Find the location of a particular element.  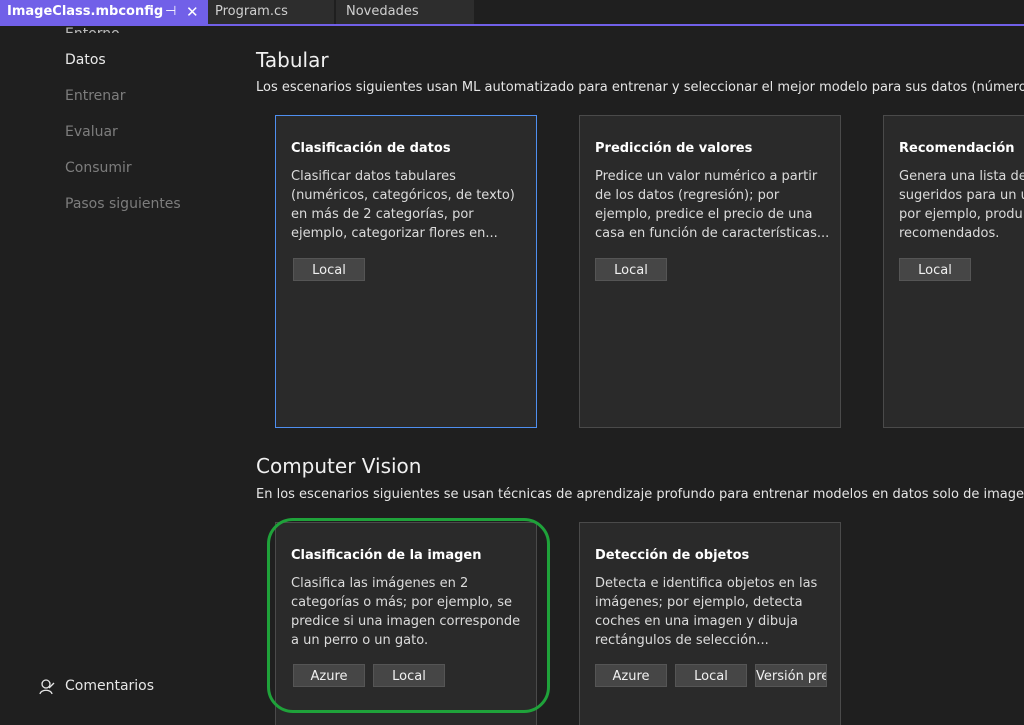

card-description-line: (numéricos, categóricos, de texto) is located at coordinates (403, 195).